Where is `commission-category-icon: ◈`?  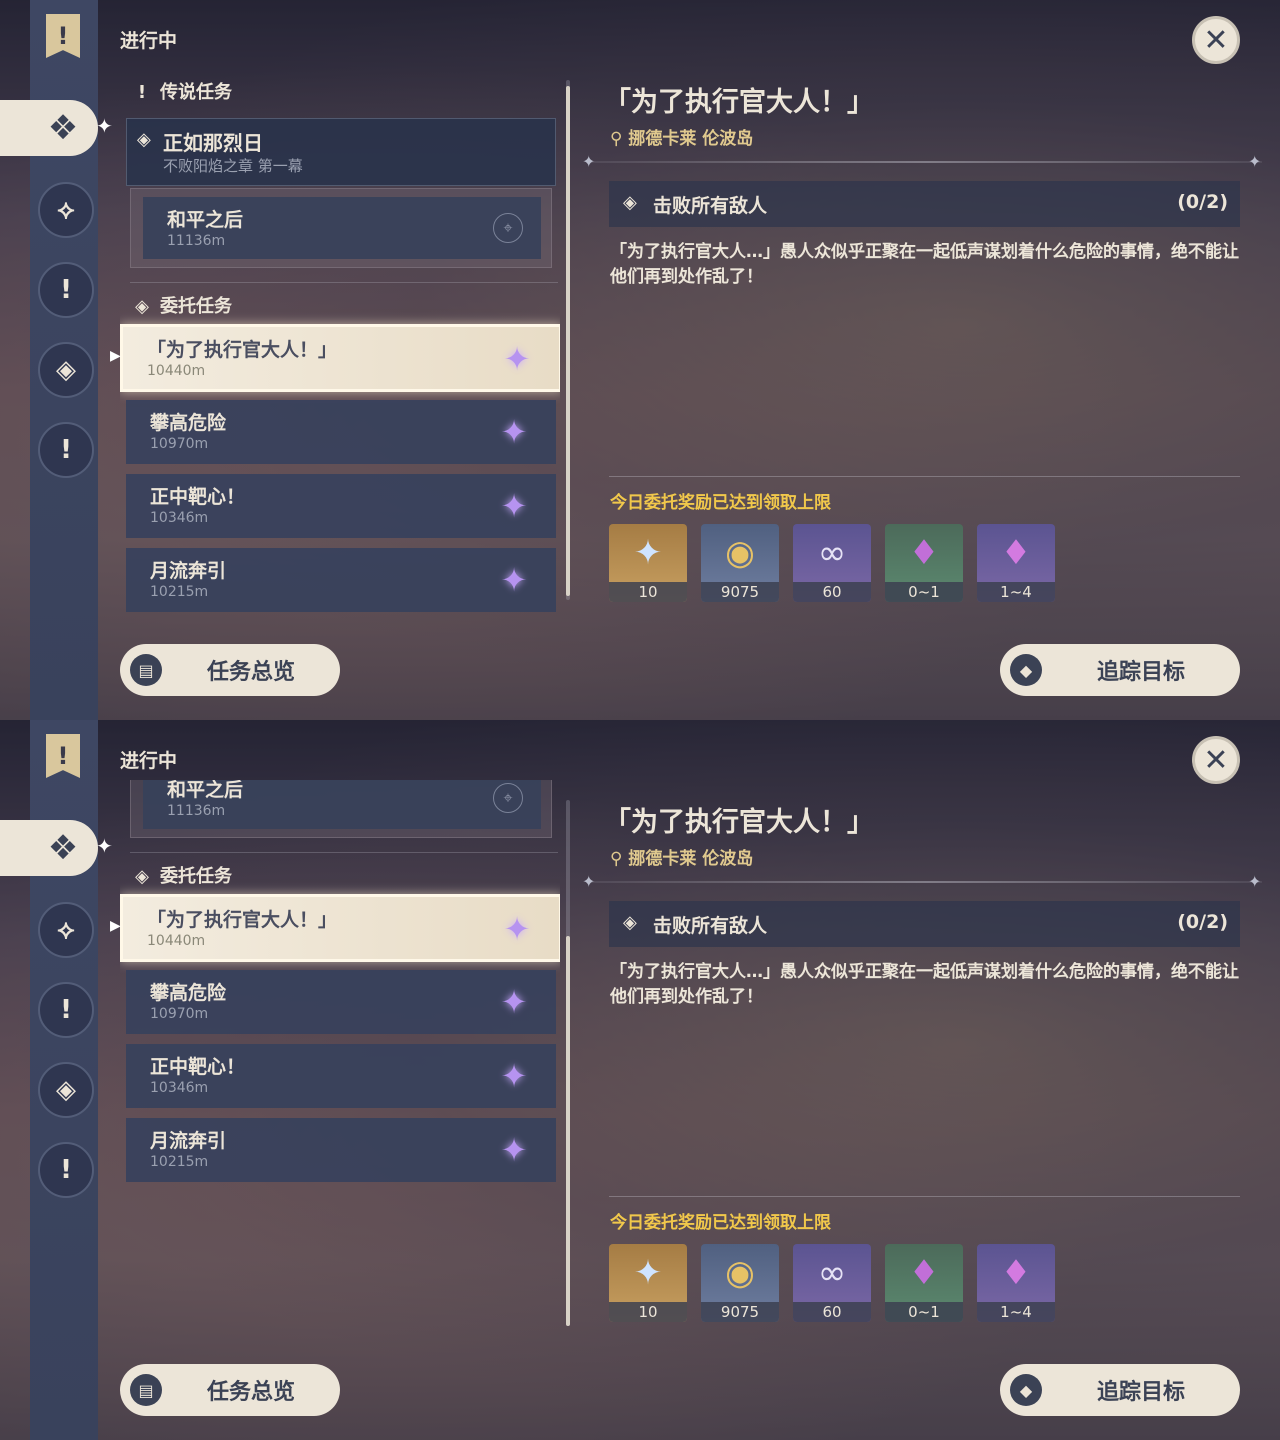 commission-category-icon: ◈ is located at coordinates (142, 876).